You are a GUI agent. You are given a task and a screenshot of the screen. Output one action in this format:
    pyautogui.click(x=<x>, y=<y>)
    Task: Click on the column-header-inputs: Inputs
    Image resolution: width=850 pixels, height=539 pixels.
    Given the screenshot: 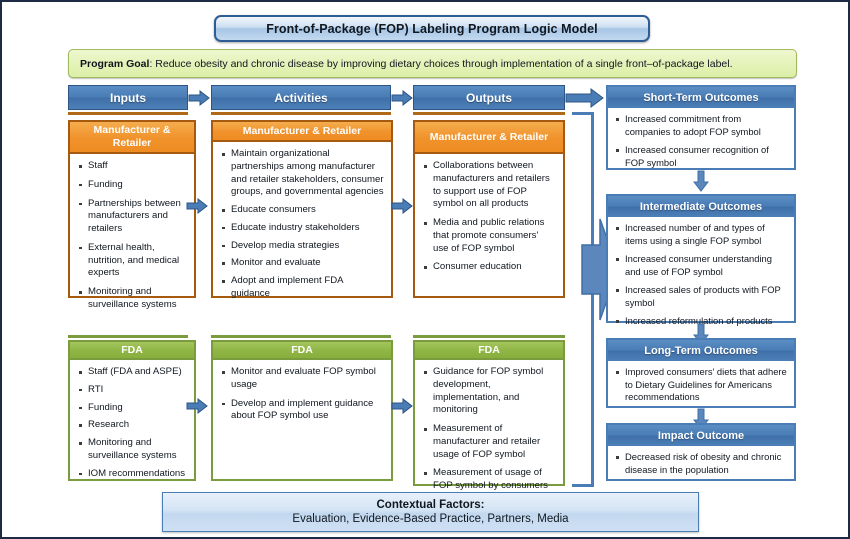 What is the action you would take?
    pyautogui.click(x=128, y=97)
    